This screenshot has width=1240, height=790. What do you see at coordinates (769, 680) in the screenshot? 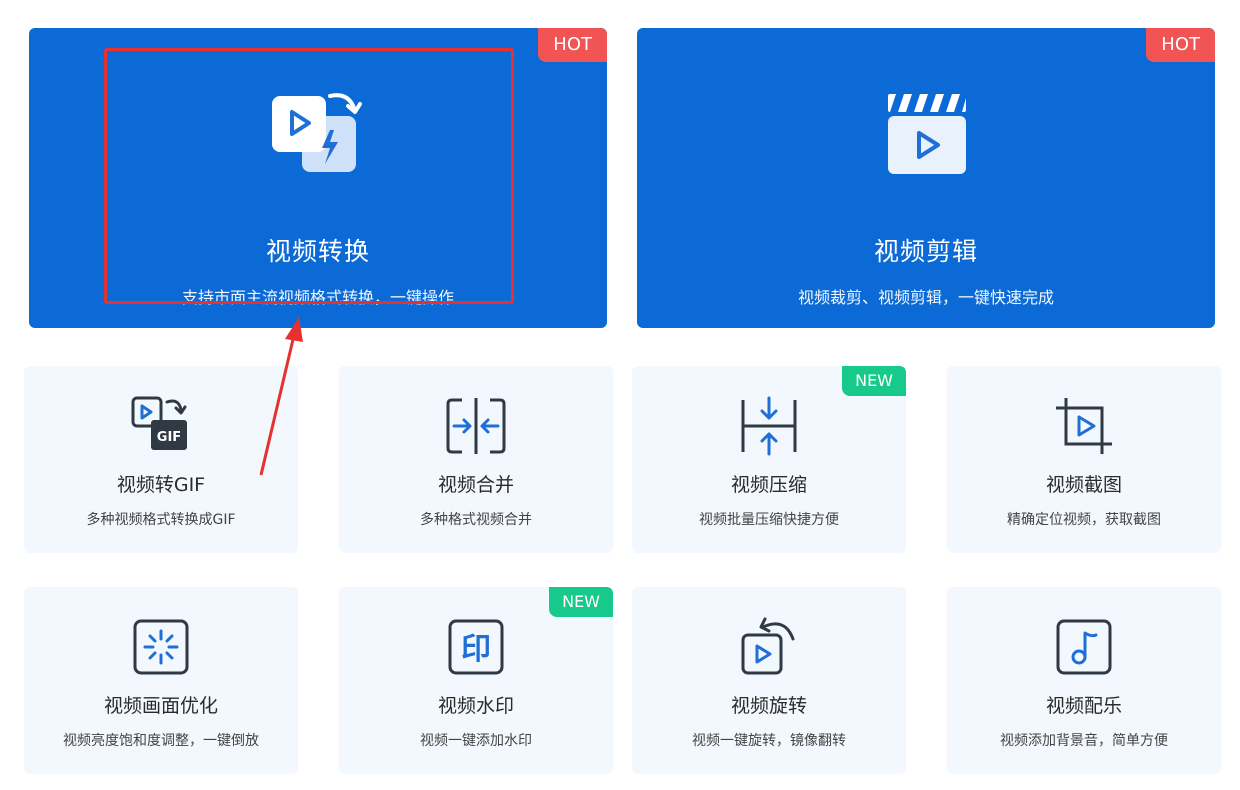
I see `video-rotate-card: 视频旋转 视频一键旋转，镜像翻转` at bounding box center [769, 680].